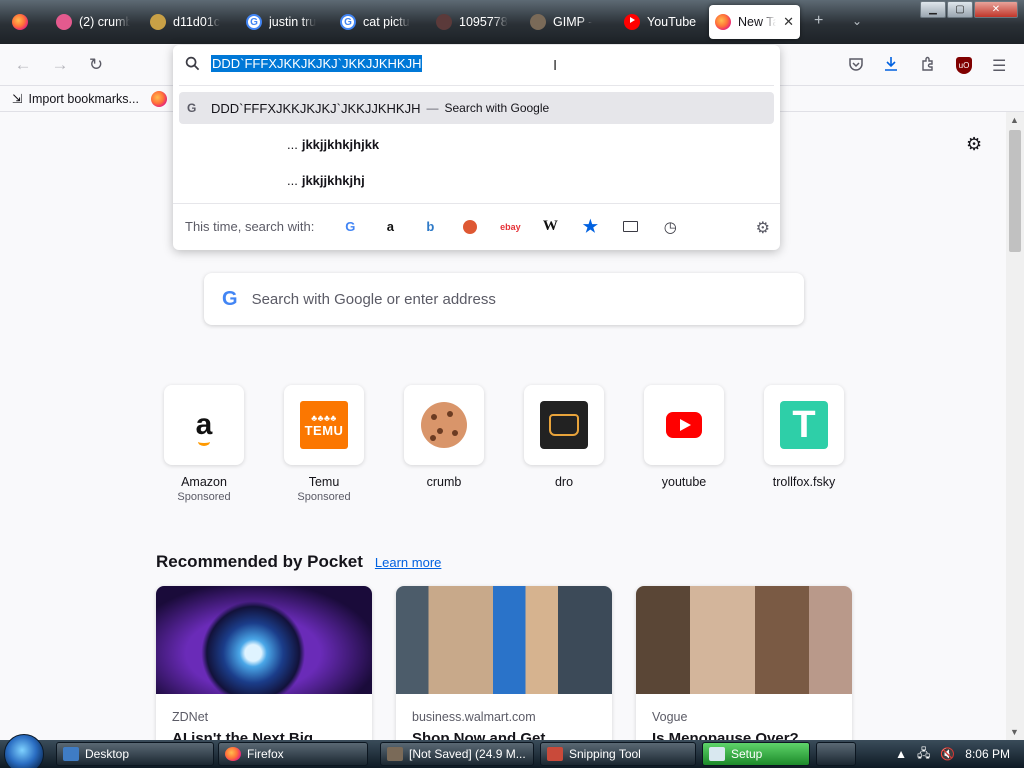 The height and width of the screenshot is (768, 1024). I want to click on top-site-temu: ♣♣♣♣ TEMU Temu Sponsored, so click(324, 444).